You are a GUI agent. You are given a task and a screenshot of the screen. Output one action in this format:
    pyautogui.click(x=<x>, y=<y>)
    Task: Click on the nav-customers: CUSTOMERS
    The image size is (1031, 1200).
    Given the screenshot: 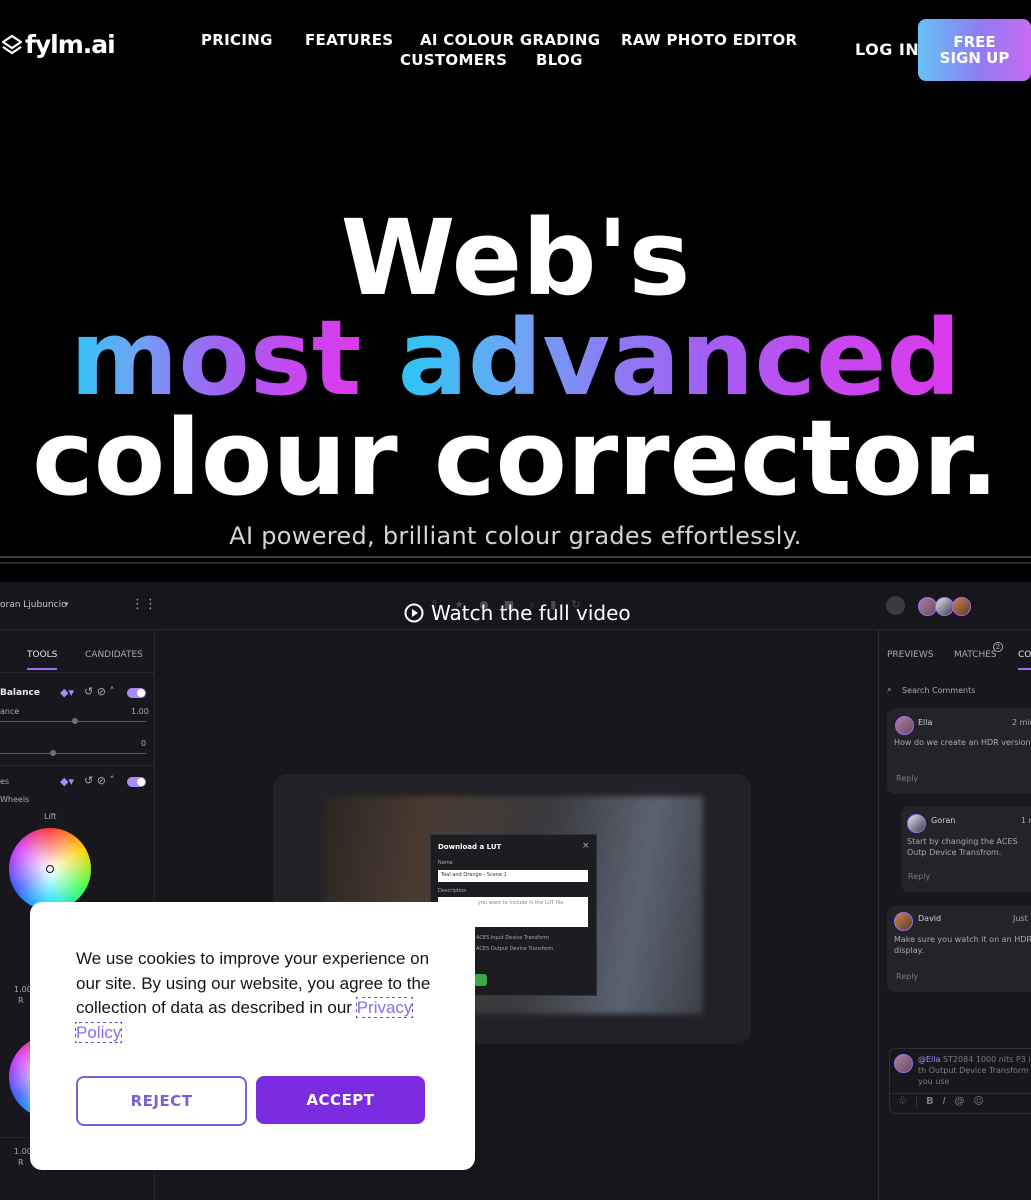 What is the action you would take?
    pyautogui.click(x=453, y=60)
    